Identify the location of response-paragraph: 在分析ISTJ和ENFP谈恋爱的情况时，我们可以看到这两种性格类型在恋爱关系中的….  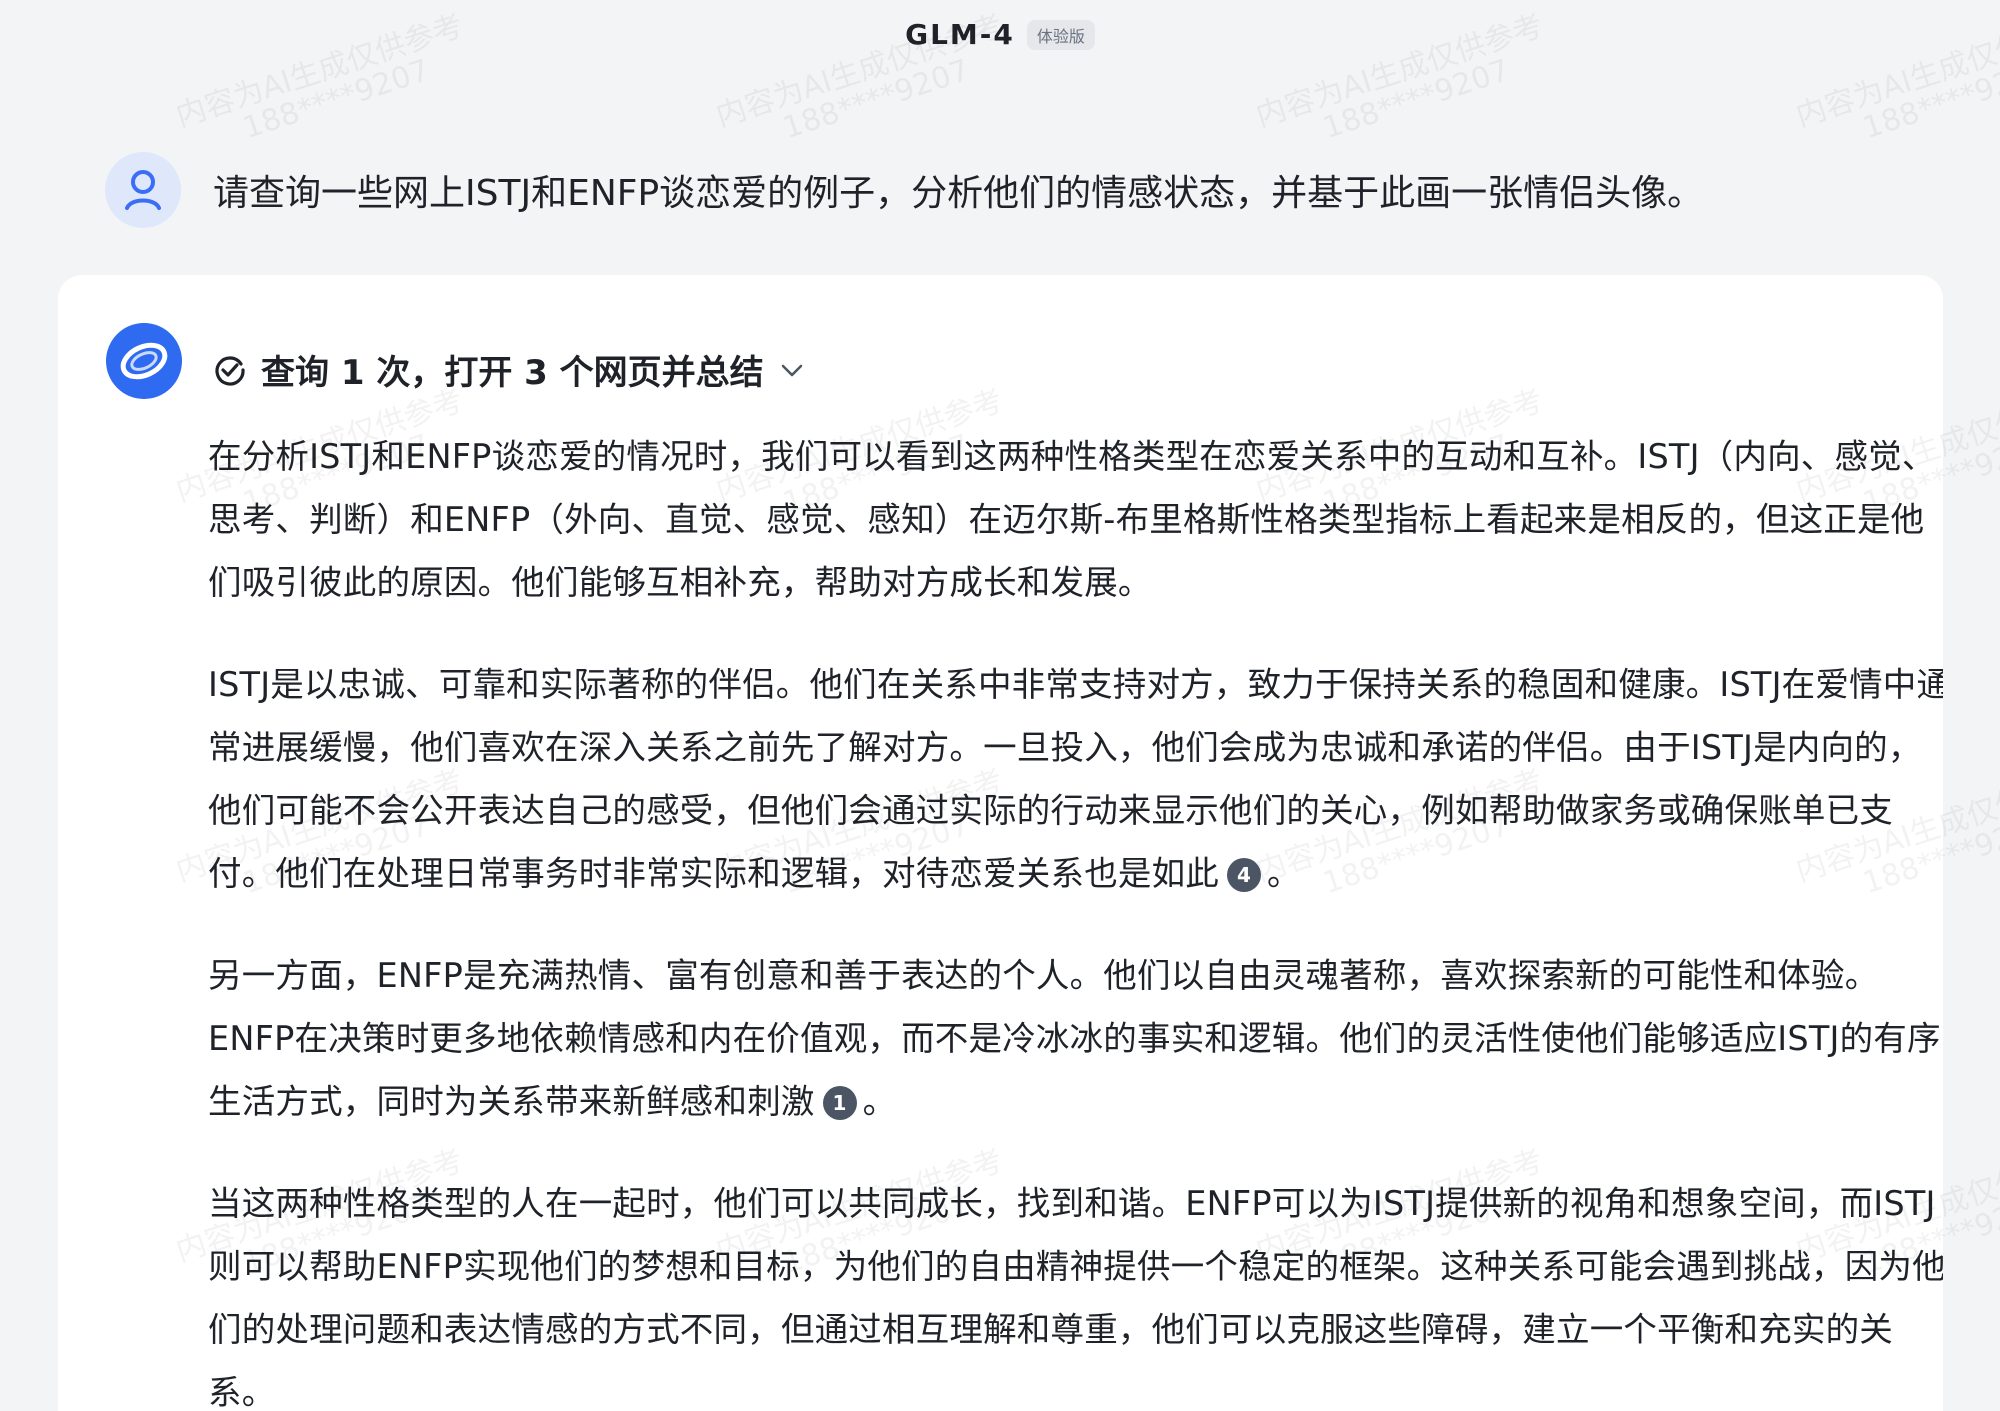
(1072, 519).